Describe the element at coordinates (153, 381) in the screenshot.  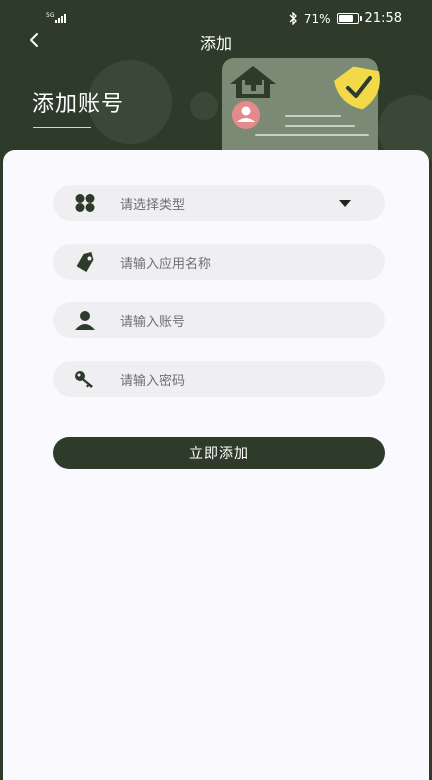
I see `password-placeholder: 请输入密码` at that location.